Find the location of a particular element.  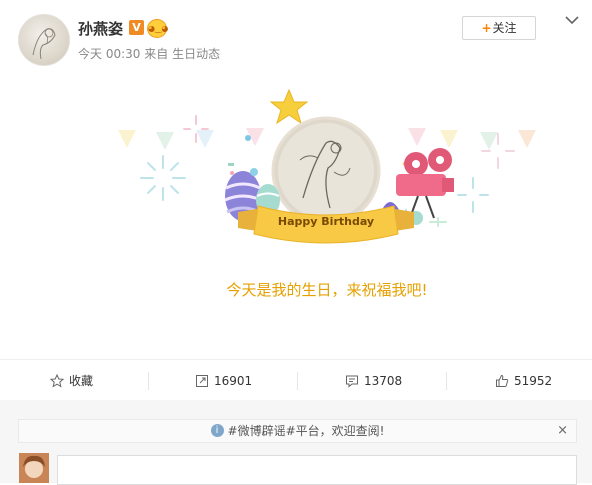

thumbs-up-icon is located at coordinates (502, 380).